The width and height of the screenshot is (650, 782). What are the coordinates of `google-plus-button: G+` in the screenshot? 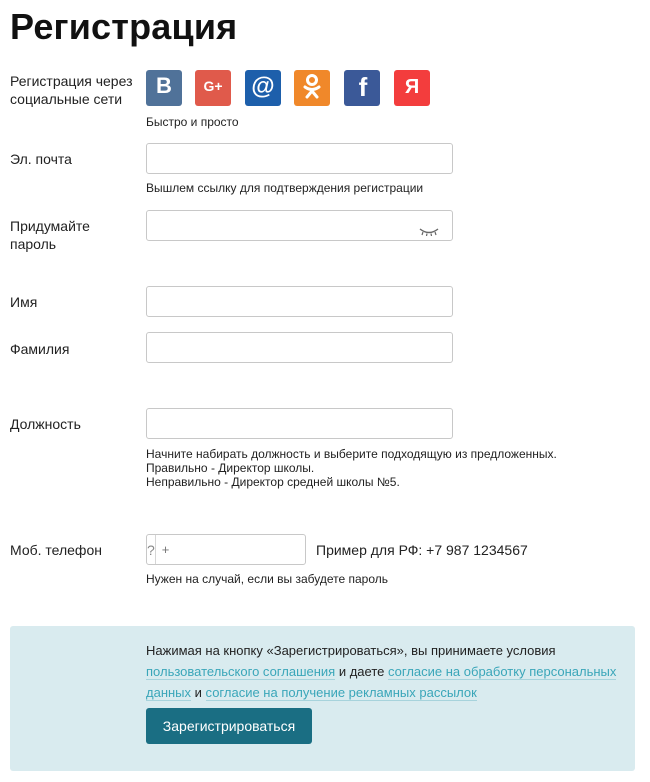 It's located at (213, 88).